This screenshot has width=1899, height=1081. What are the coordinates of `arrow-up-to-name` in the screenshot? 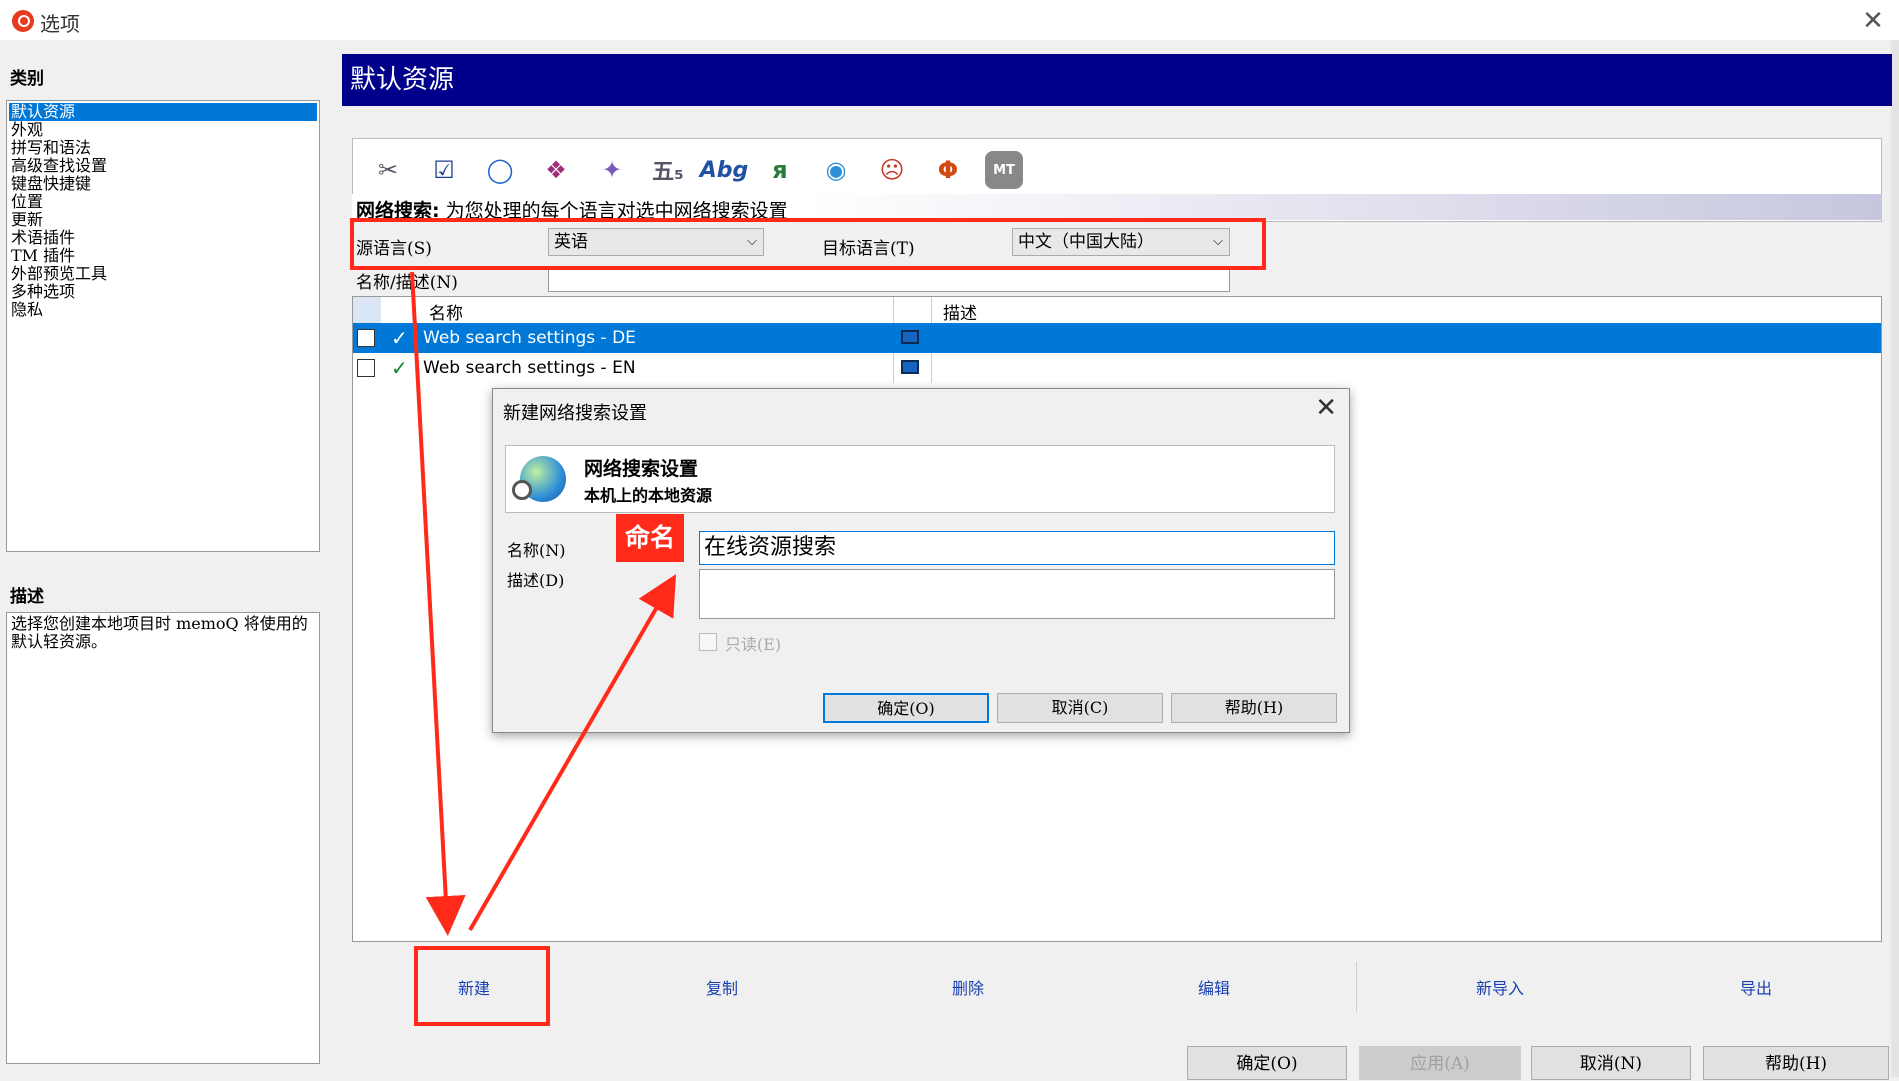 It's located at (572, 753).